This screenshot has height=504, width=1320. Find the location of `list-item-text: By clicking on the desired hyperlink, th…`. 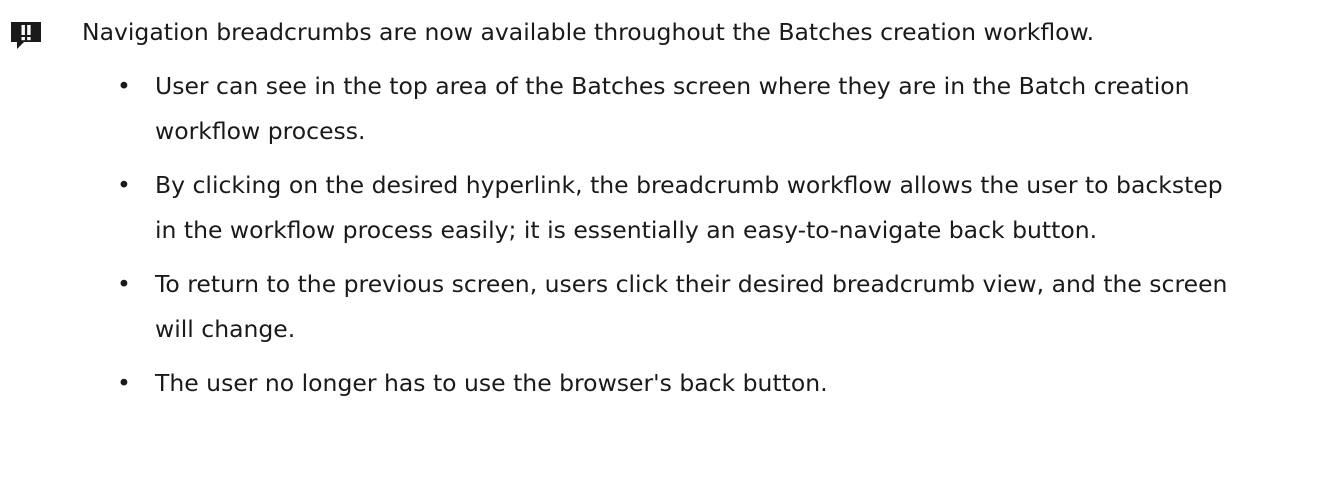

list-item-text: By clicking on the desired hyperlink, th… is located at coordinates (689, 207).